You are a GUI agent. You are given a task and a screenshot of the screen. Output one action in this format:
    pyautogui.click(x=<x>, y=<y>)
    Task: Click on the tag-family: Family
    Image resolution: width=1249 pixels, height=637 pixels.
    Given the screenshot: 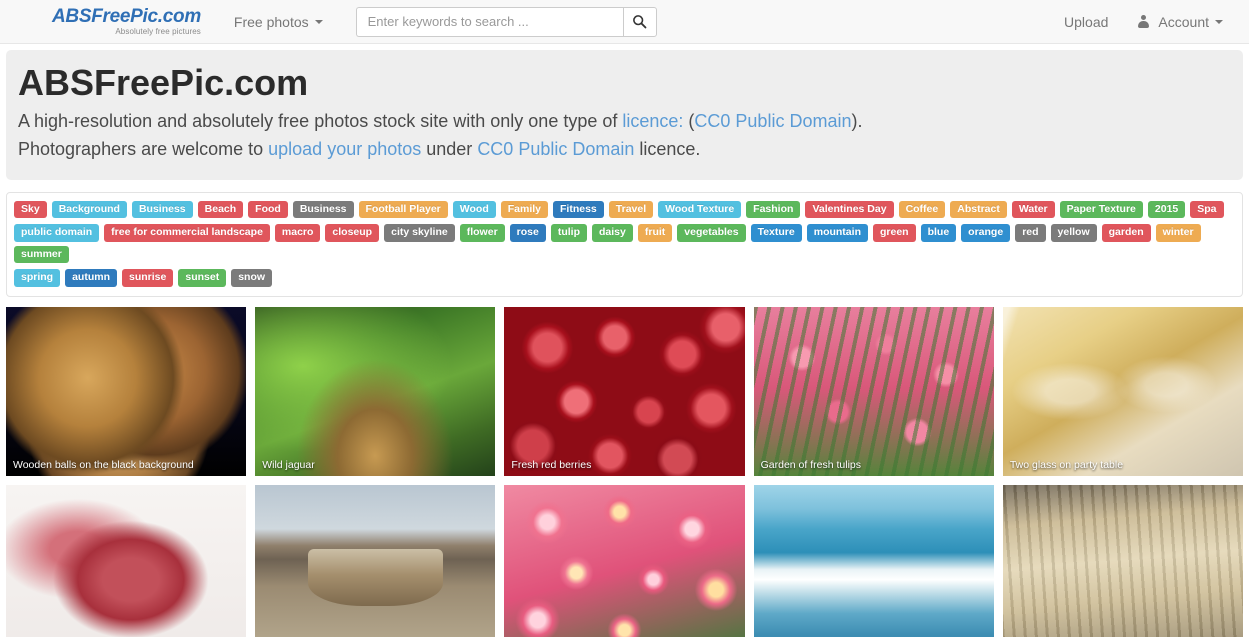 What is the action you would take?
    pyautogui.click(x=524, y=209)
    